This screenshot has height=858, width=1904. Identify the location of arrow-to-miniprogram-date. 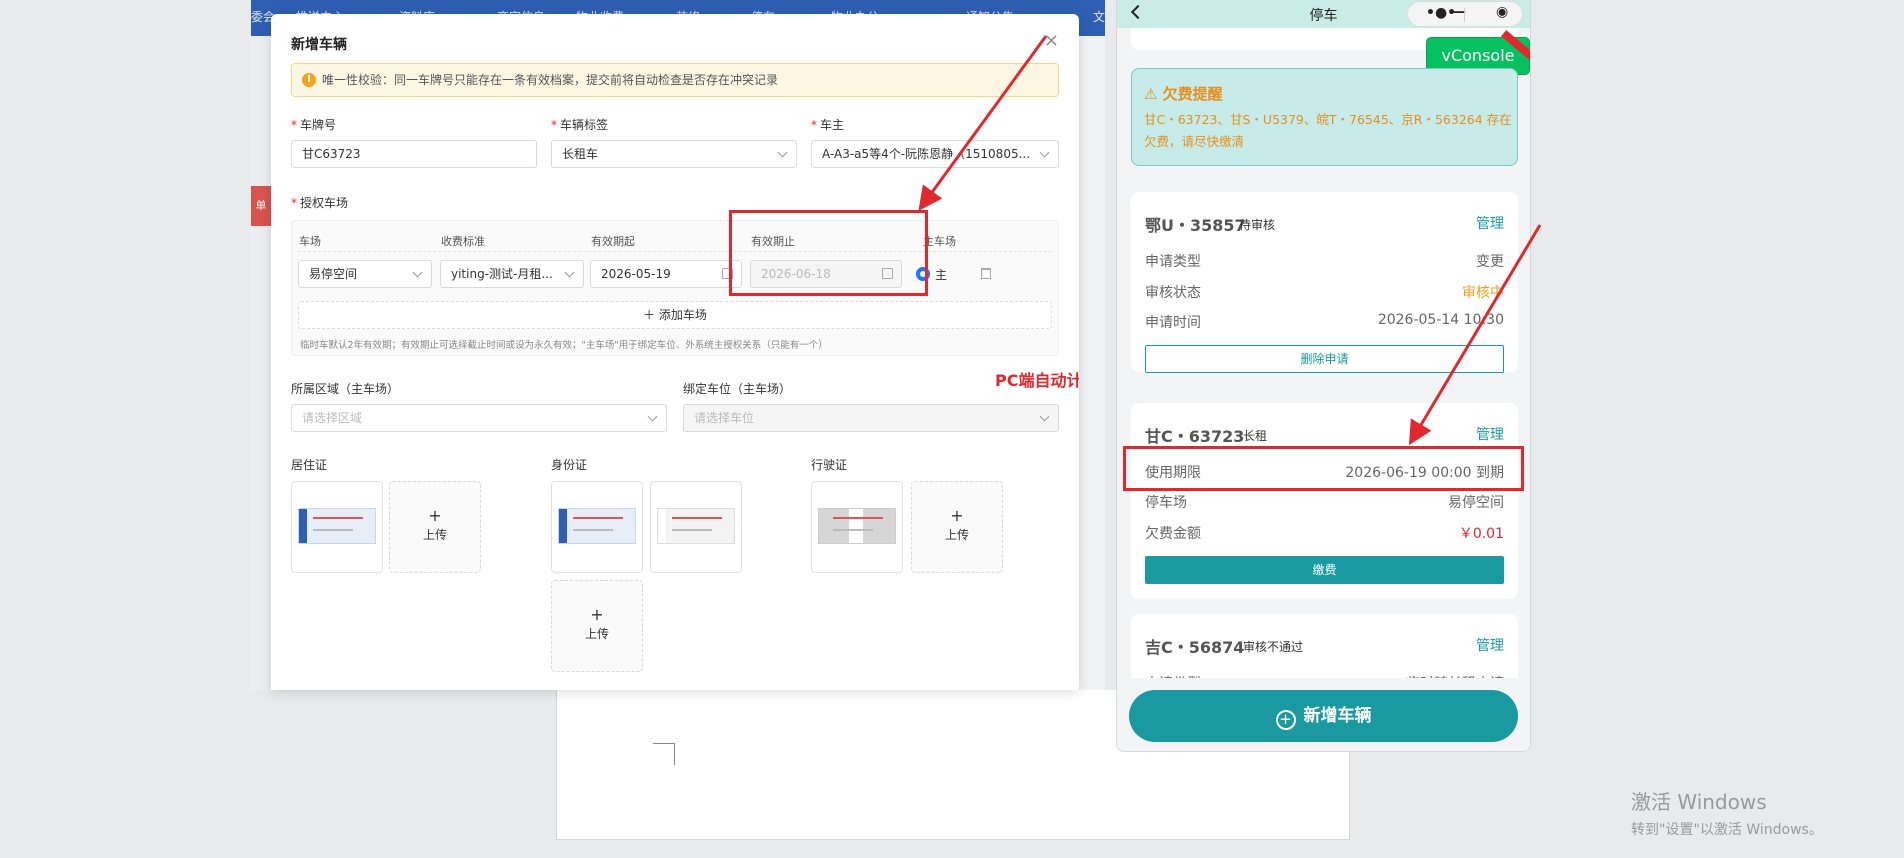
(1475, 335).